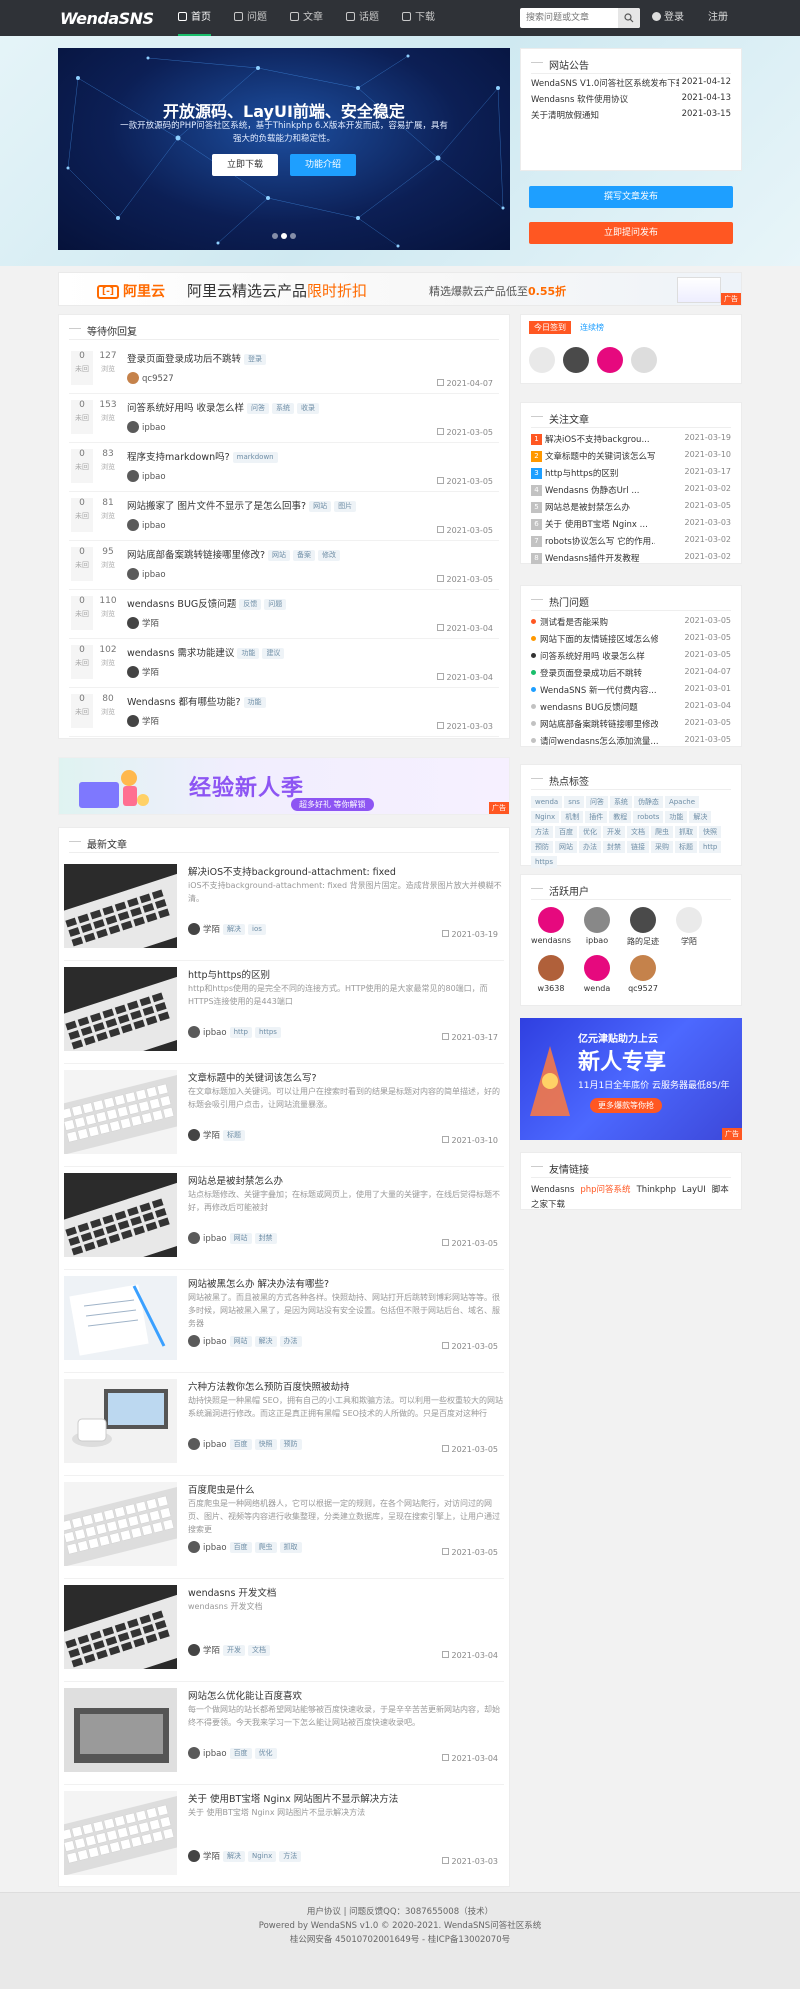 This screenshot has height=1989, width=800. What do you see at coordinates (284, 369) in the screenshot?
I see `question-row: 0 未回 127 浏览 登录页面登录成功后不跳转 登录 qc9527 2021-04-07` at bounding box center [284, 369].